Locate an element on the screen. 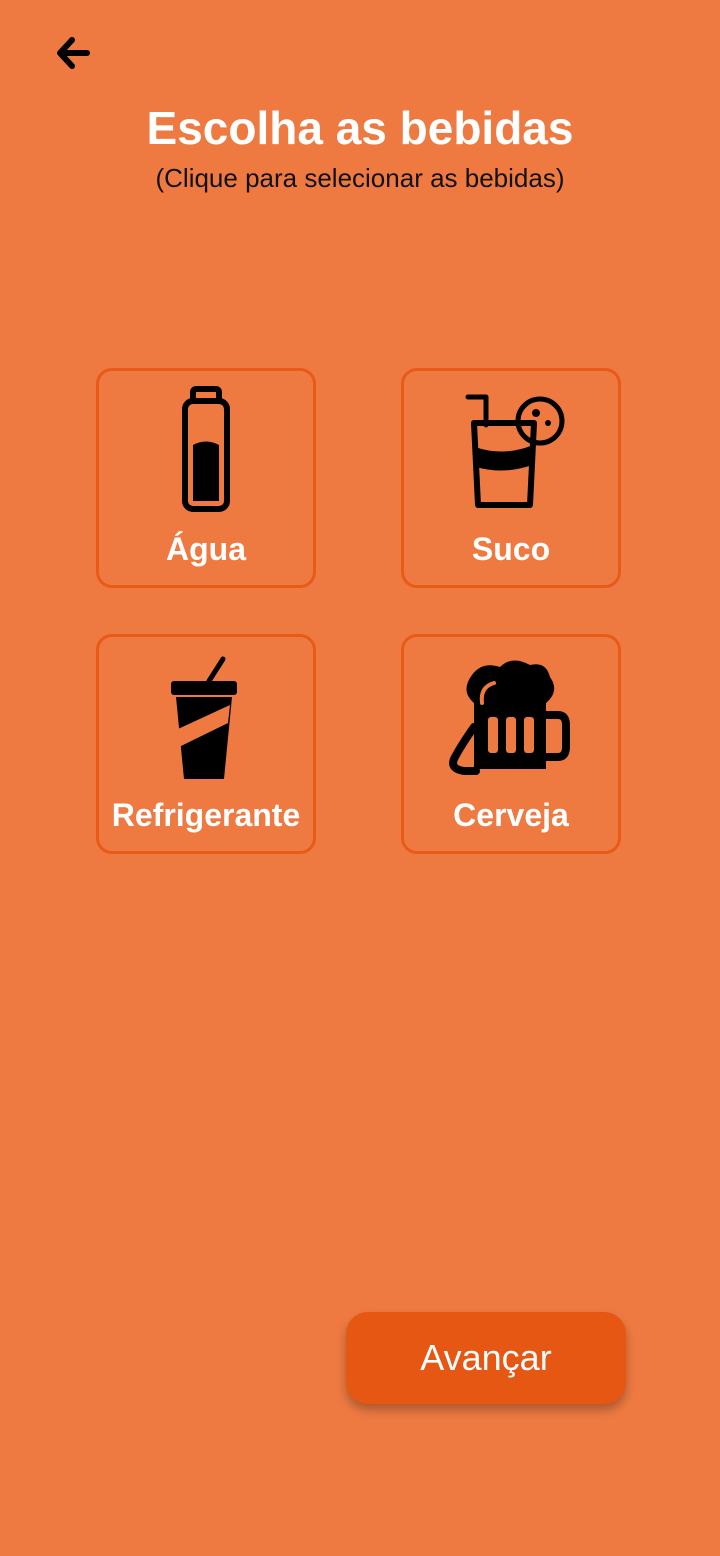 The height and width of the screenshot is (1556, 720). drink-tile-agua: Água is located at coordinates (206, 478).